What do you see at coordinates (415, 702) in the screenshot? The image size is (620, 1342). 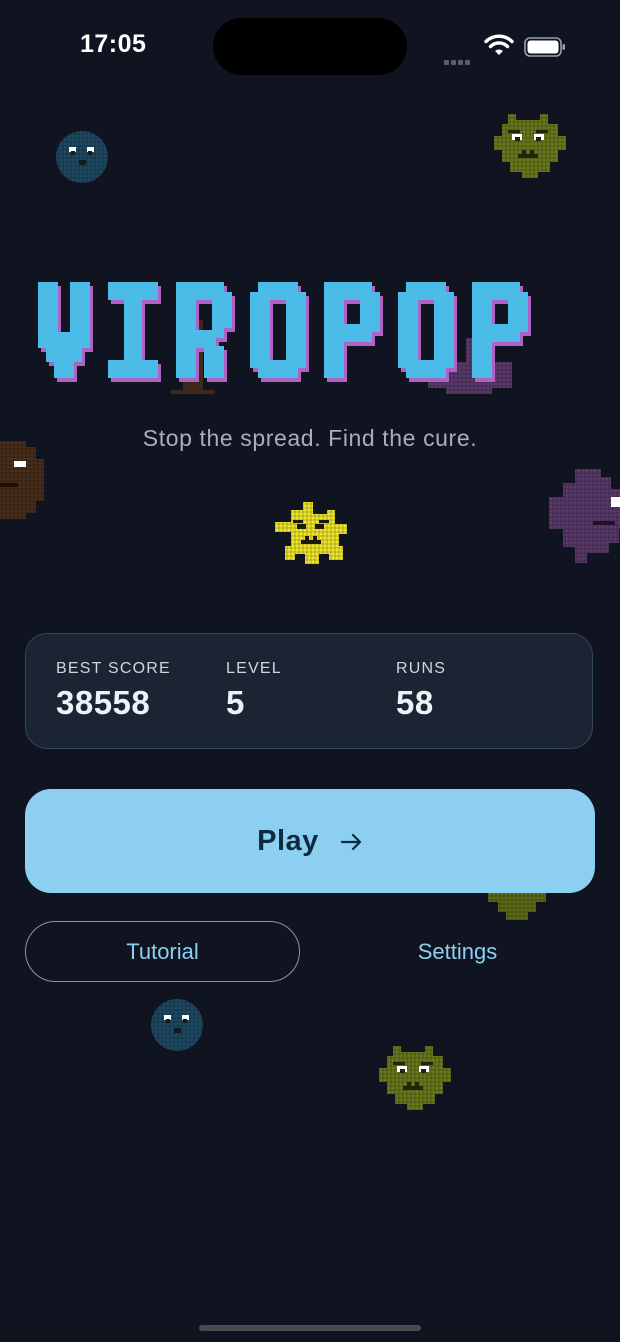 I see `stat-value: 58` at bounding box center [415, 702].